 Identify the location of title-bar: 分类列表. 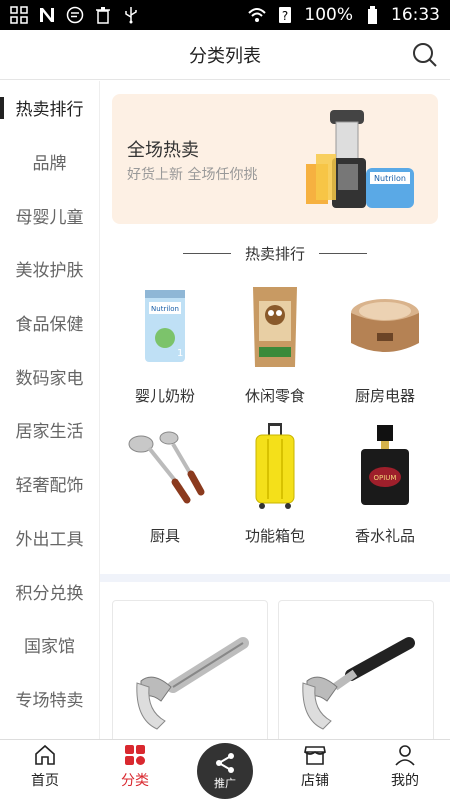
(225, 55).